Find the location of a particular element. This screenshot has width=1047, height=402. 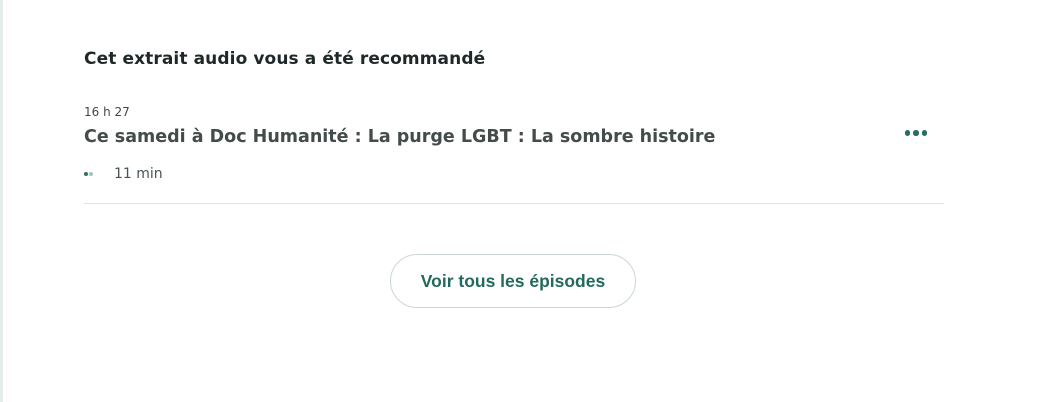

listen-progress-icon is located at coordinates (99, 174).